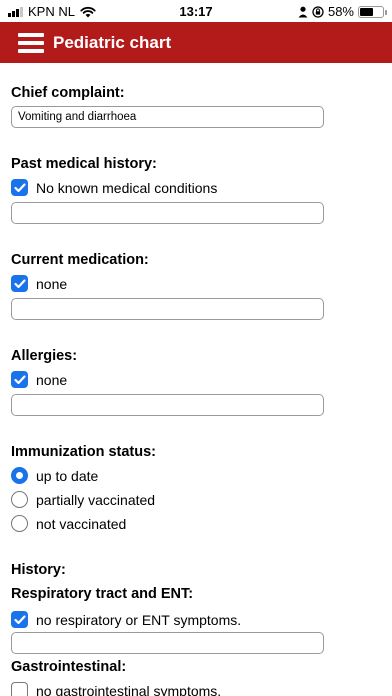 This screenshot has height=696, width=392. I want to click on allergies-checkbox: none, so click(39, 379).